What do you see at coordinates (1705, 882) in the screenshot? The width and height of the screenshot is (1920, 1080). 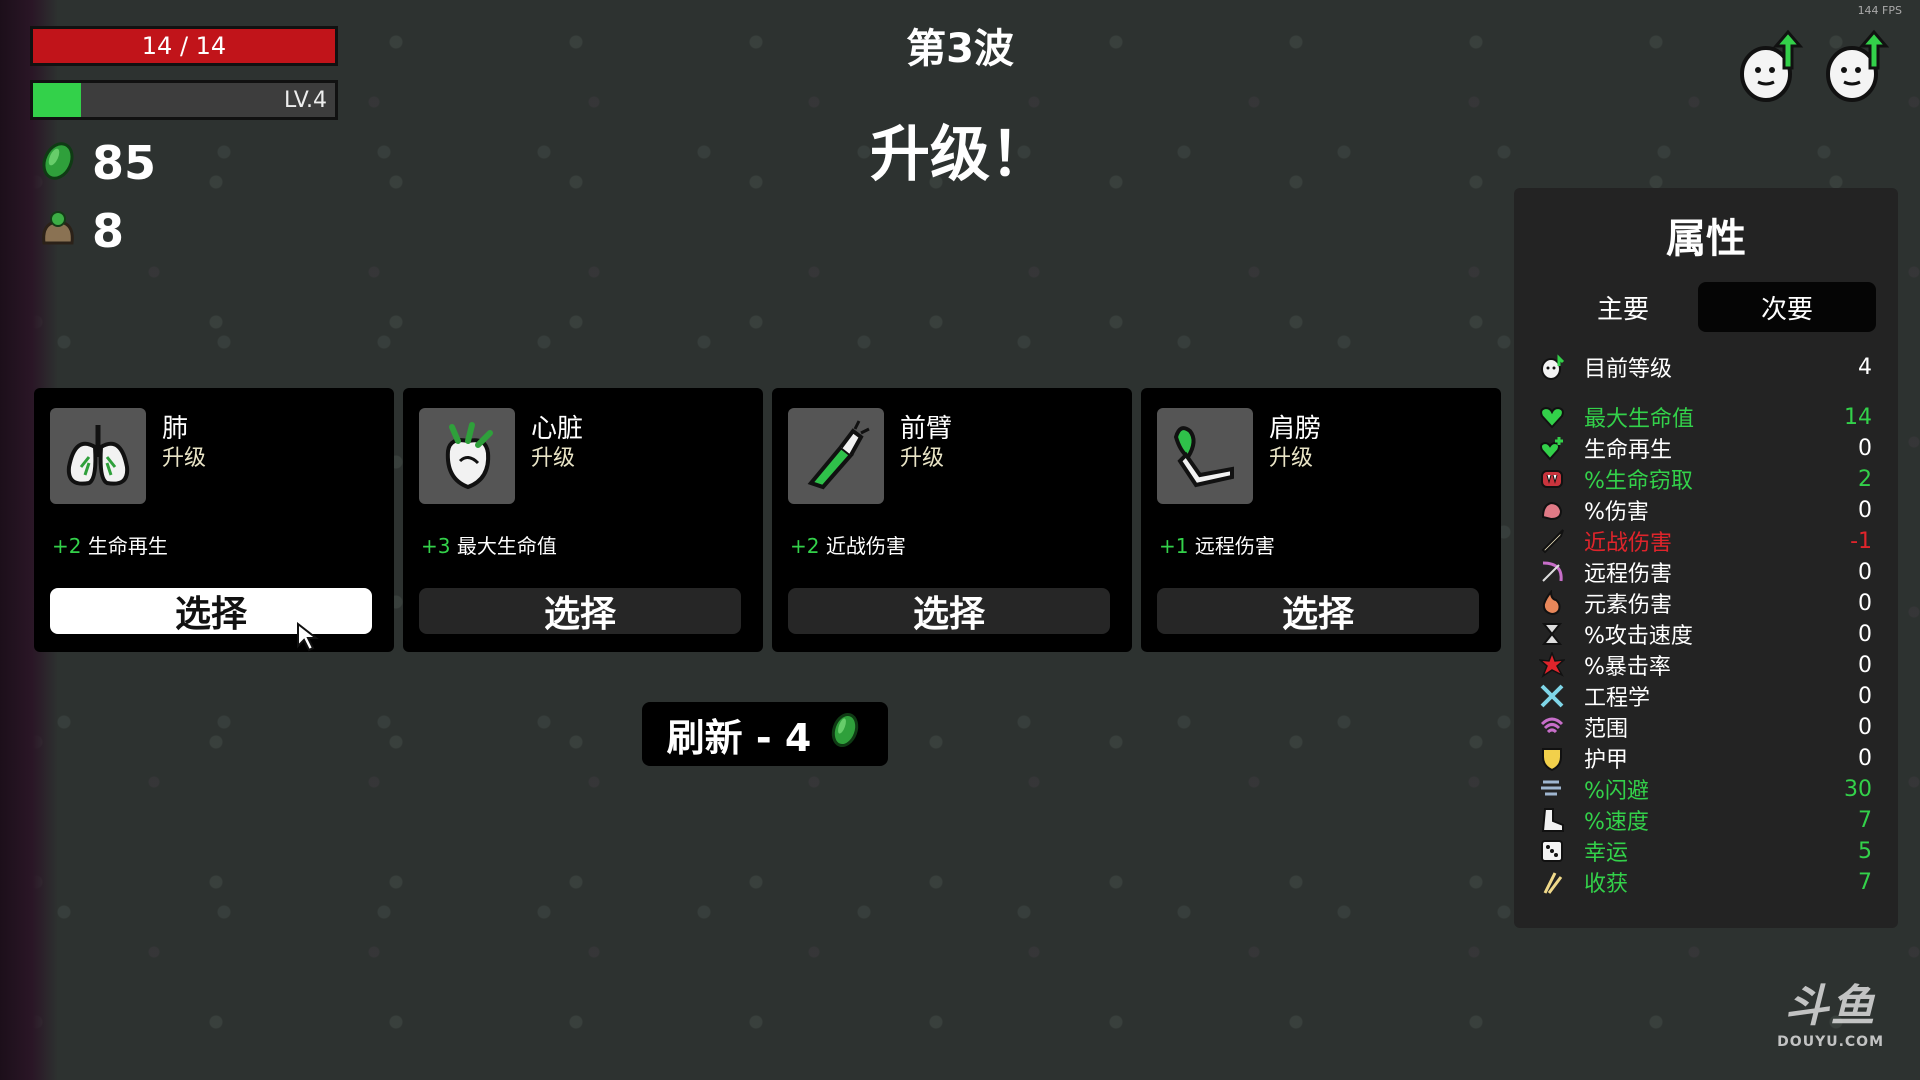 I see `stat-row: 收获 7` at bounding box center [1705, 882].